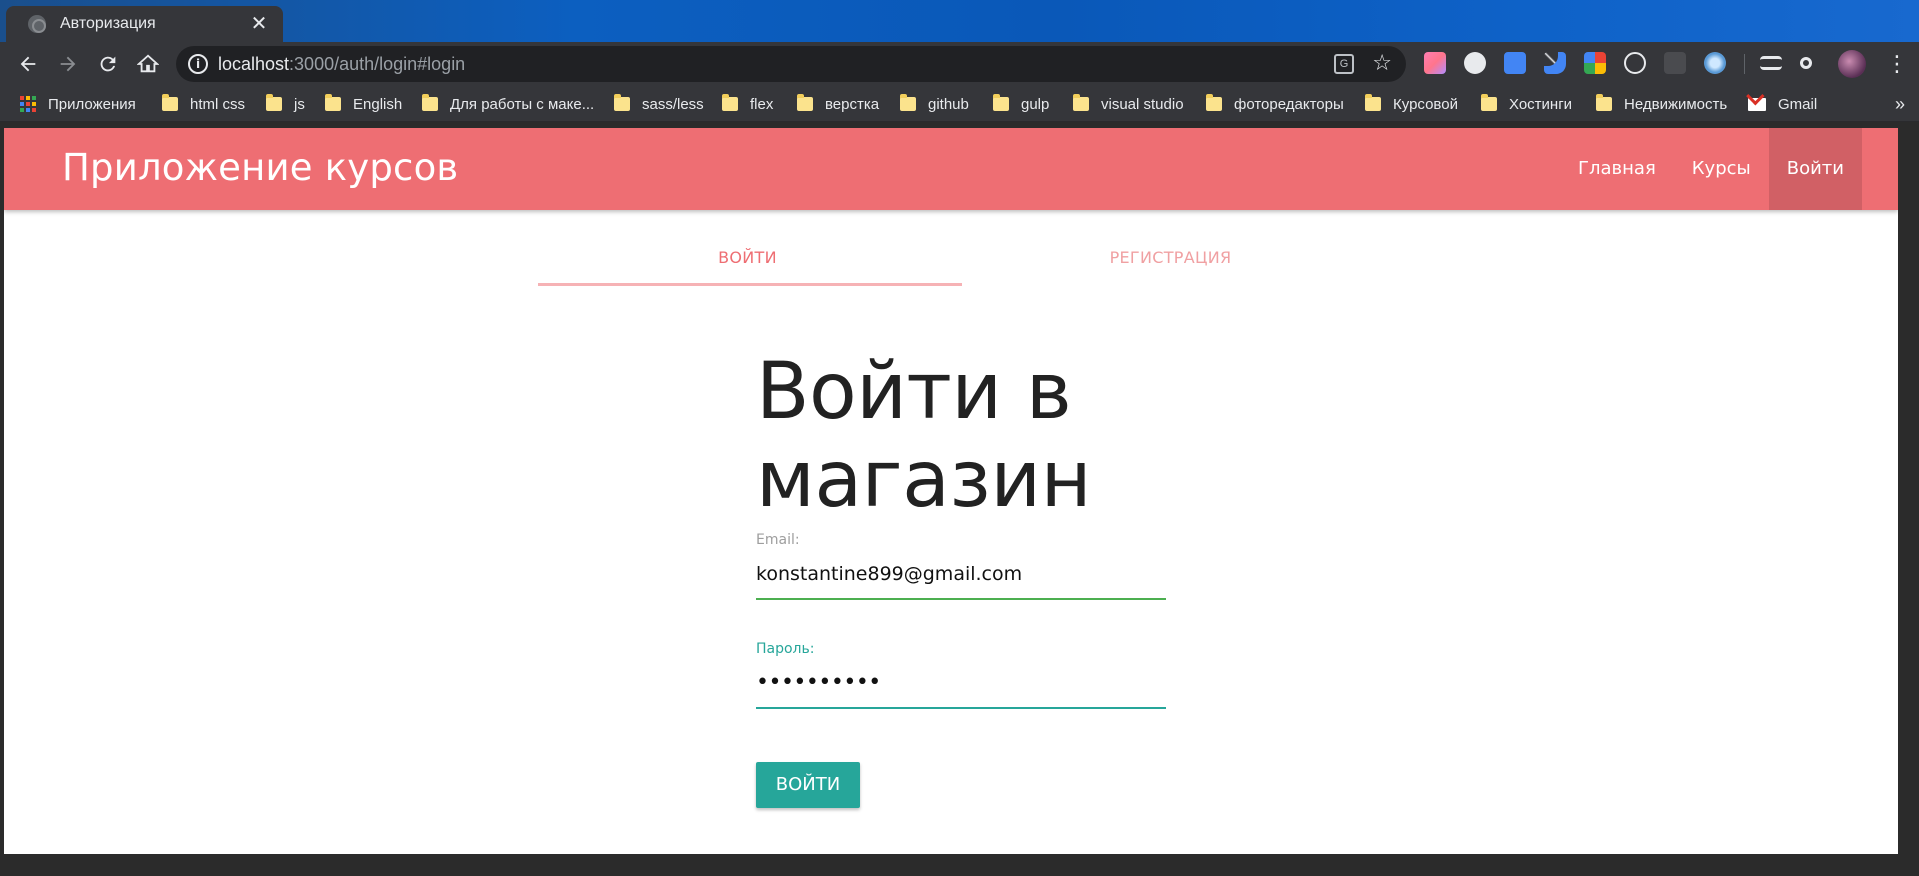 This screenshot has height=876, width=1919. Describe the element at coordinates (961, 708) in the screenshot. I see `password-underline` at that location.